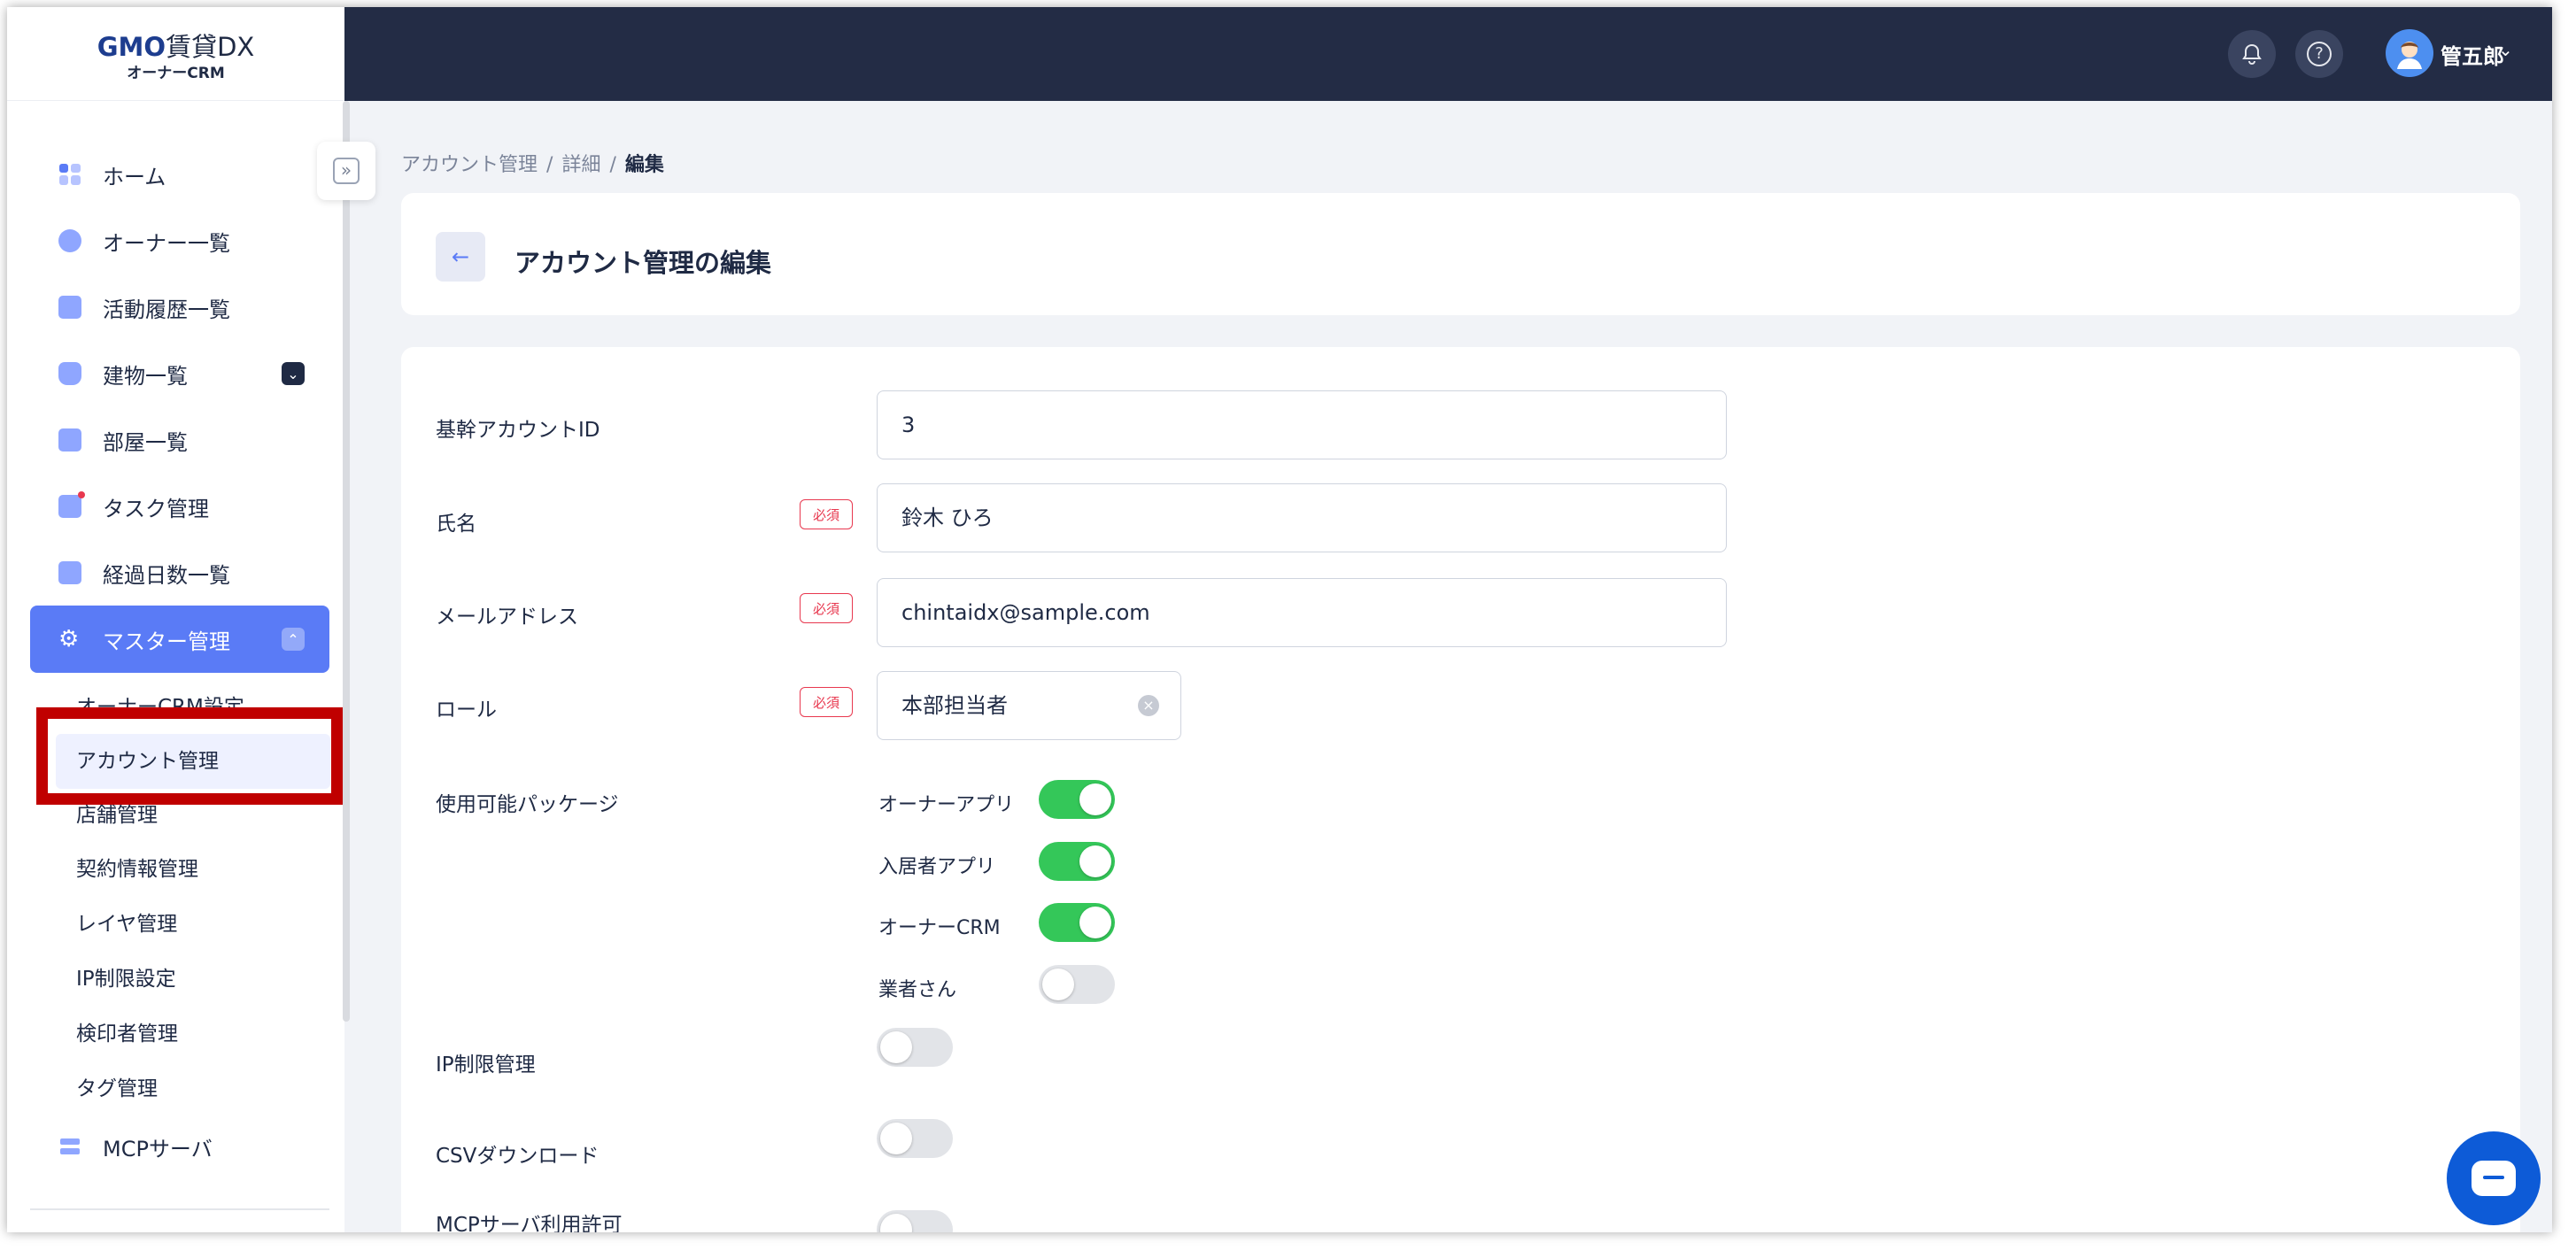 The height and width of the screenshot is (1258, 2576). What do you see at coordinates (166, 309) in the screenshot?
I see `sidebar-item-label: 活動履歴一覧` at bounding box center [166, 309].